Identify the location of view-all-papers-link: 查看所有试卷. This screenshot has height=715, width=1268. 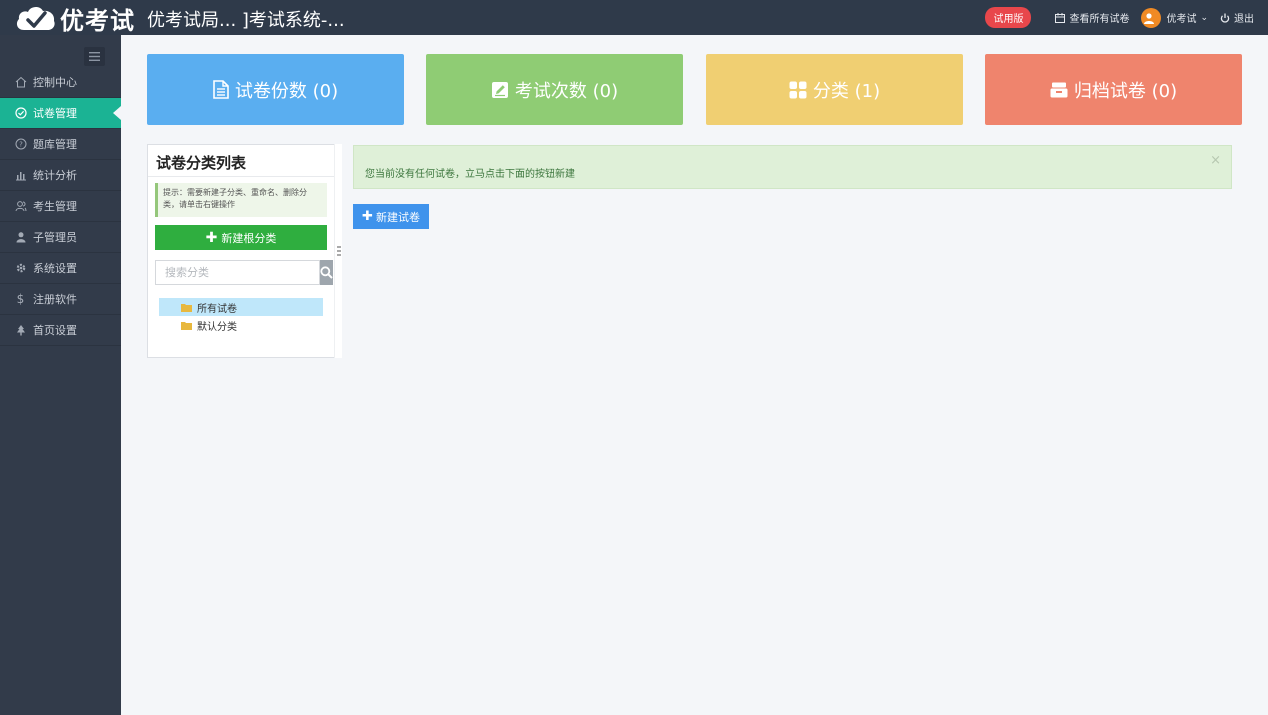
(1092, 17).